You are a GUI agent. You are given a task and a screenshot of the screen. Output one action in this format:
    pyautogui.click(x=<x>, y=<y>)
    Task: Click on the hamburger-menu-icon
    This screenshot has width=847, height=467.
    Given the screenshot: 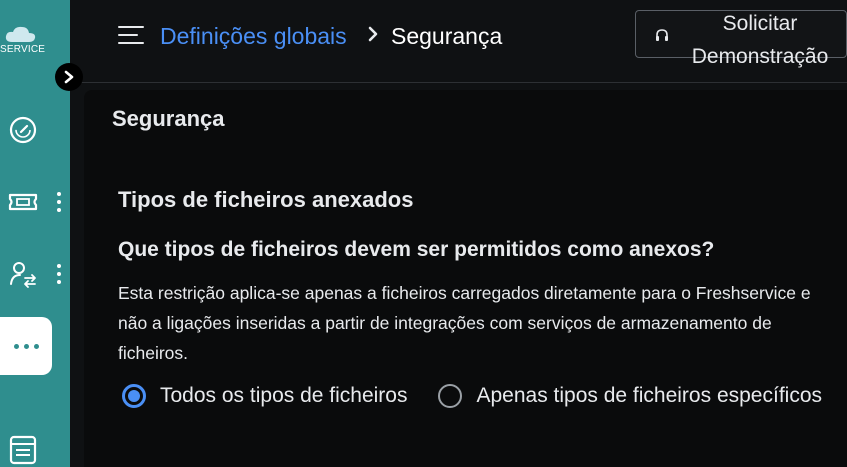 What is the action you would take?
    pyautogui.click(x=131, y=35)
    